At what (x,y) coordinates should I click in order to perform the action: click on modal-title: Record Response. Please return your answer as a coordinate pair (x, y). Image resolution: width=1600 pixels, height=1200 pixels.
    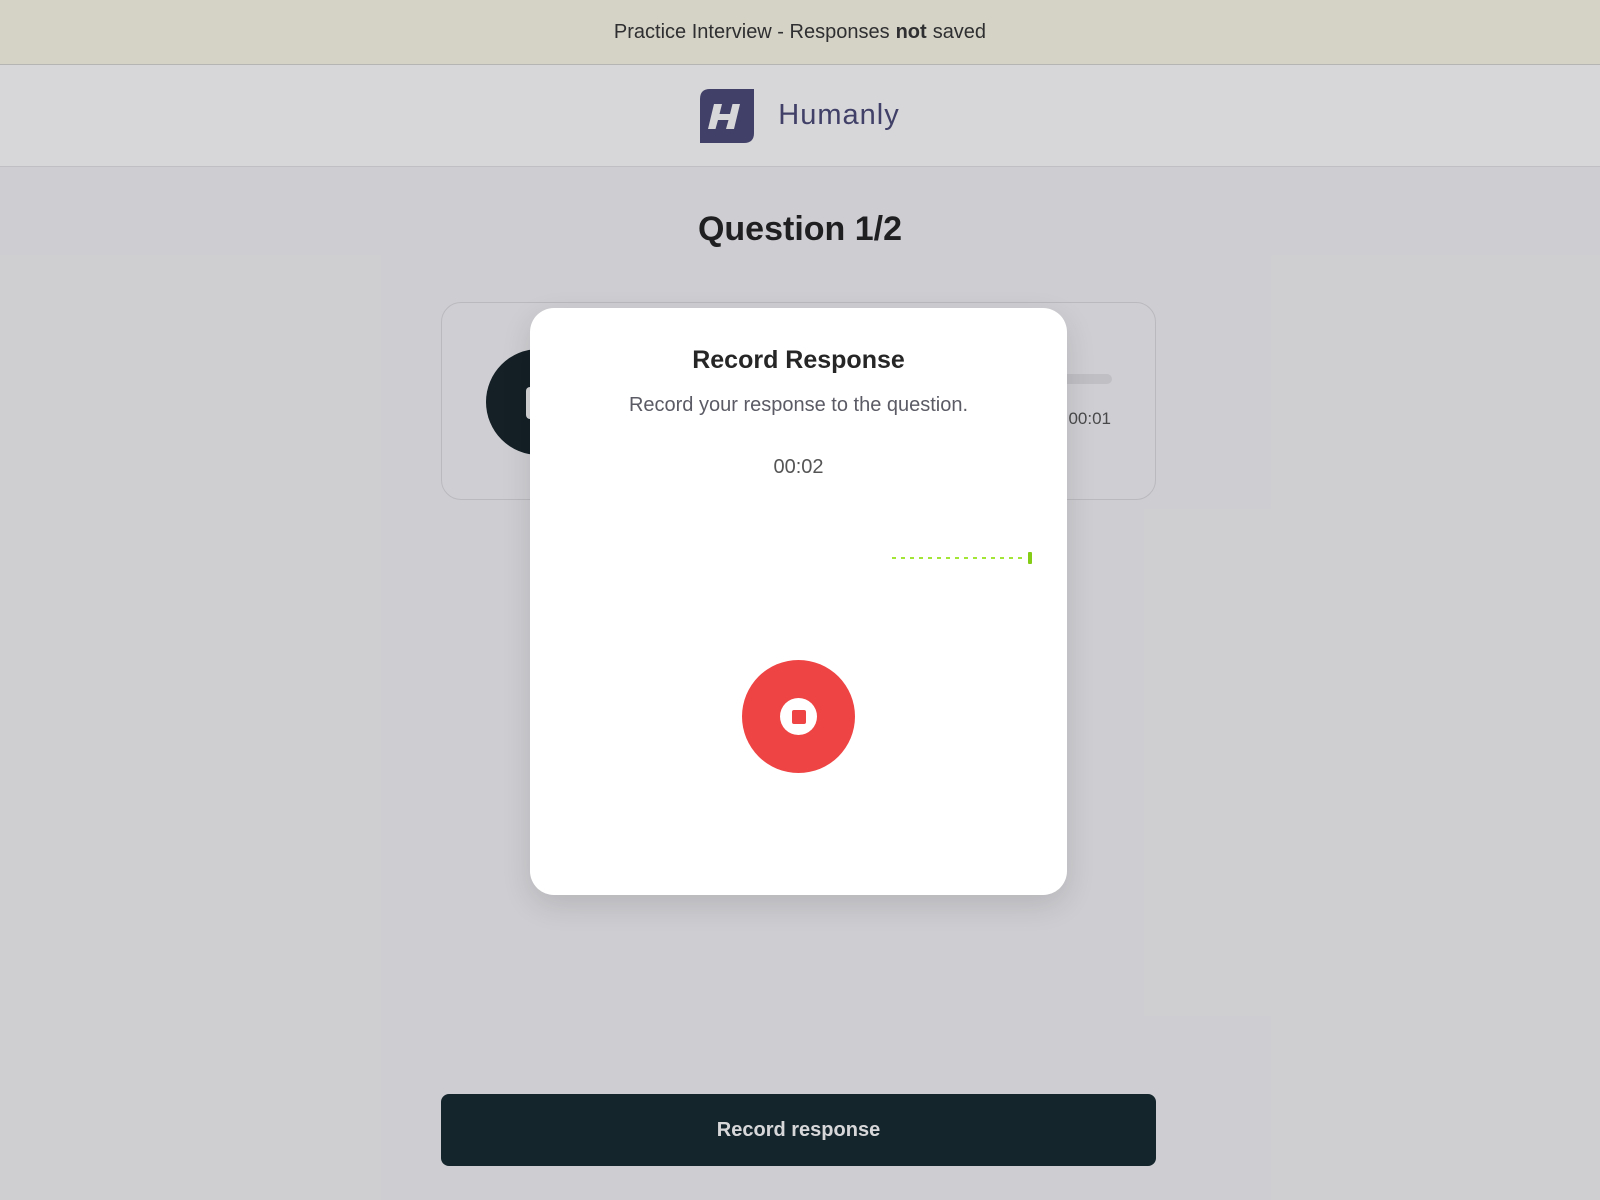
    Looking at the image, I should click on (798, 360).